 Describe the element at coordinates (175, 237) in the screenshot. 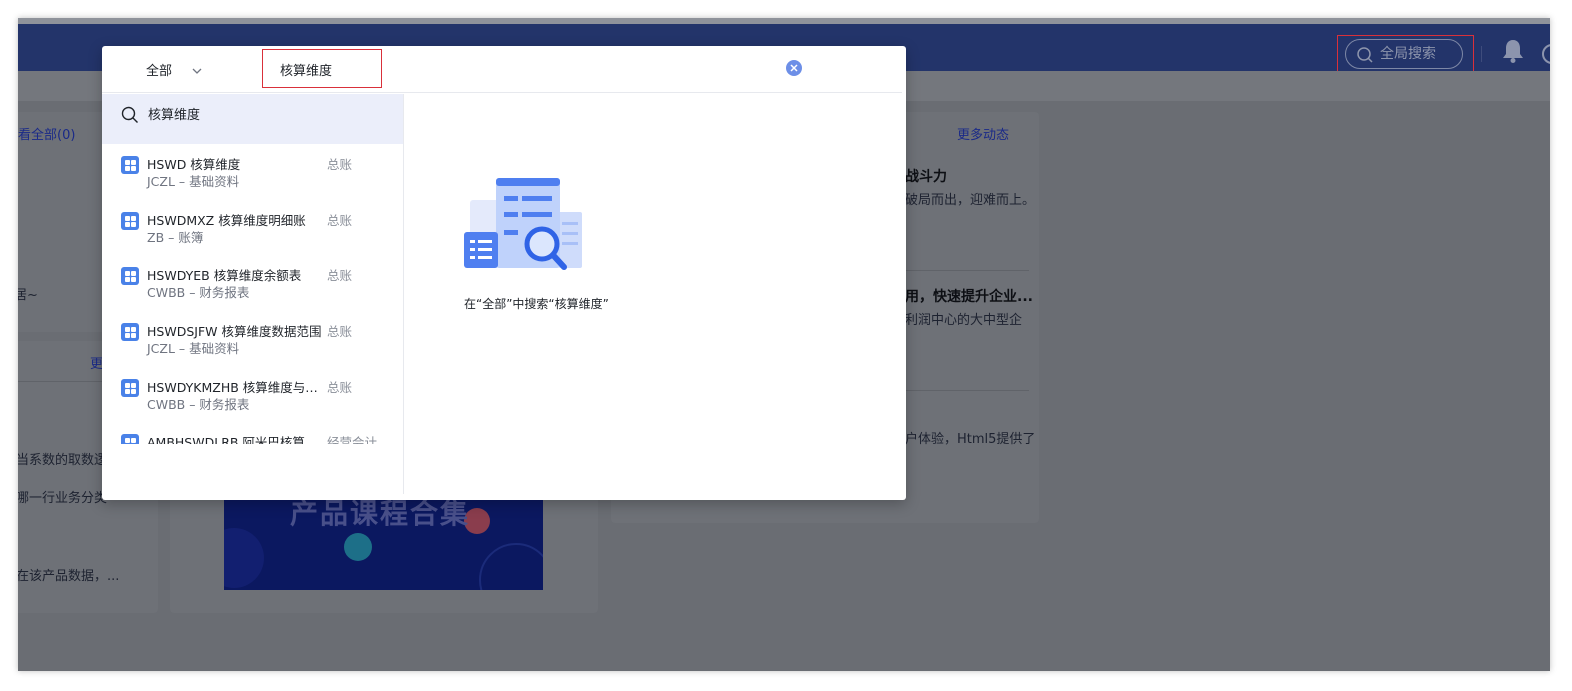

I see `result-path: ZB – 账簿` at that location.